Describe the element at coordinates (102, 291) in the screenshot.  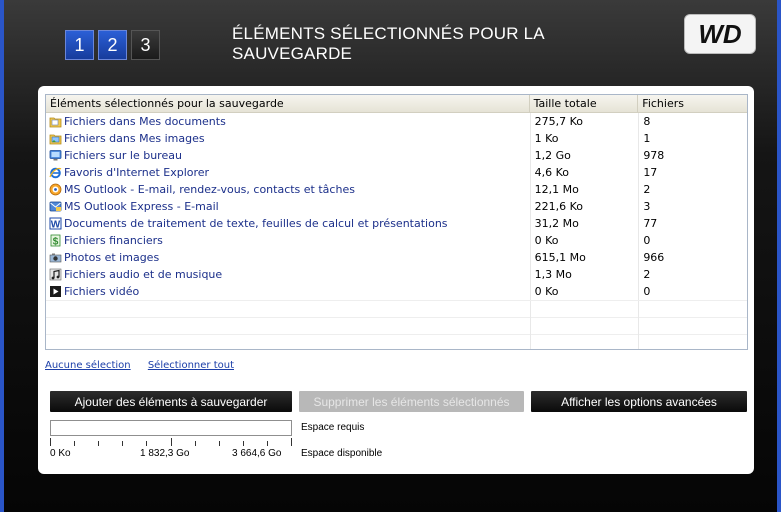
I see `list-item-label: Fichiers vidéo` at that location.